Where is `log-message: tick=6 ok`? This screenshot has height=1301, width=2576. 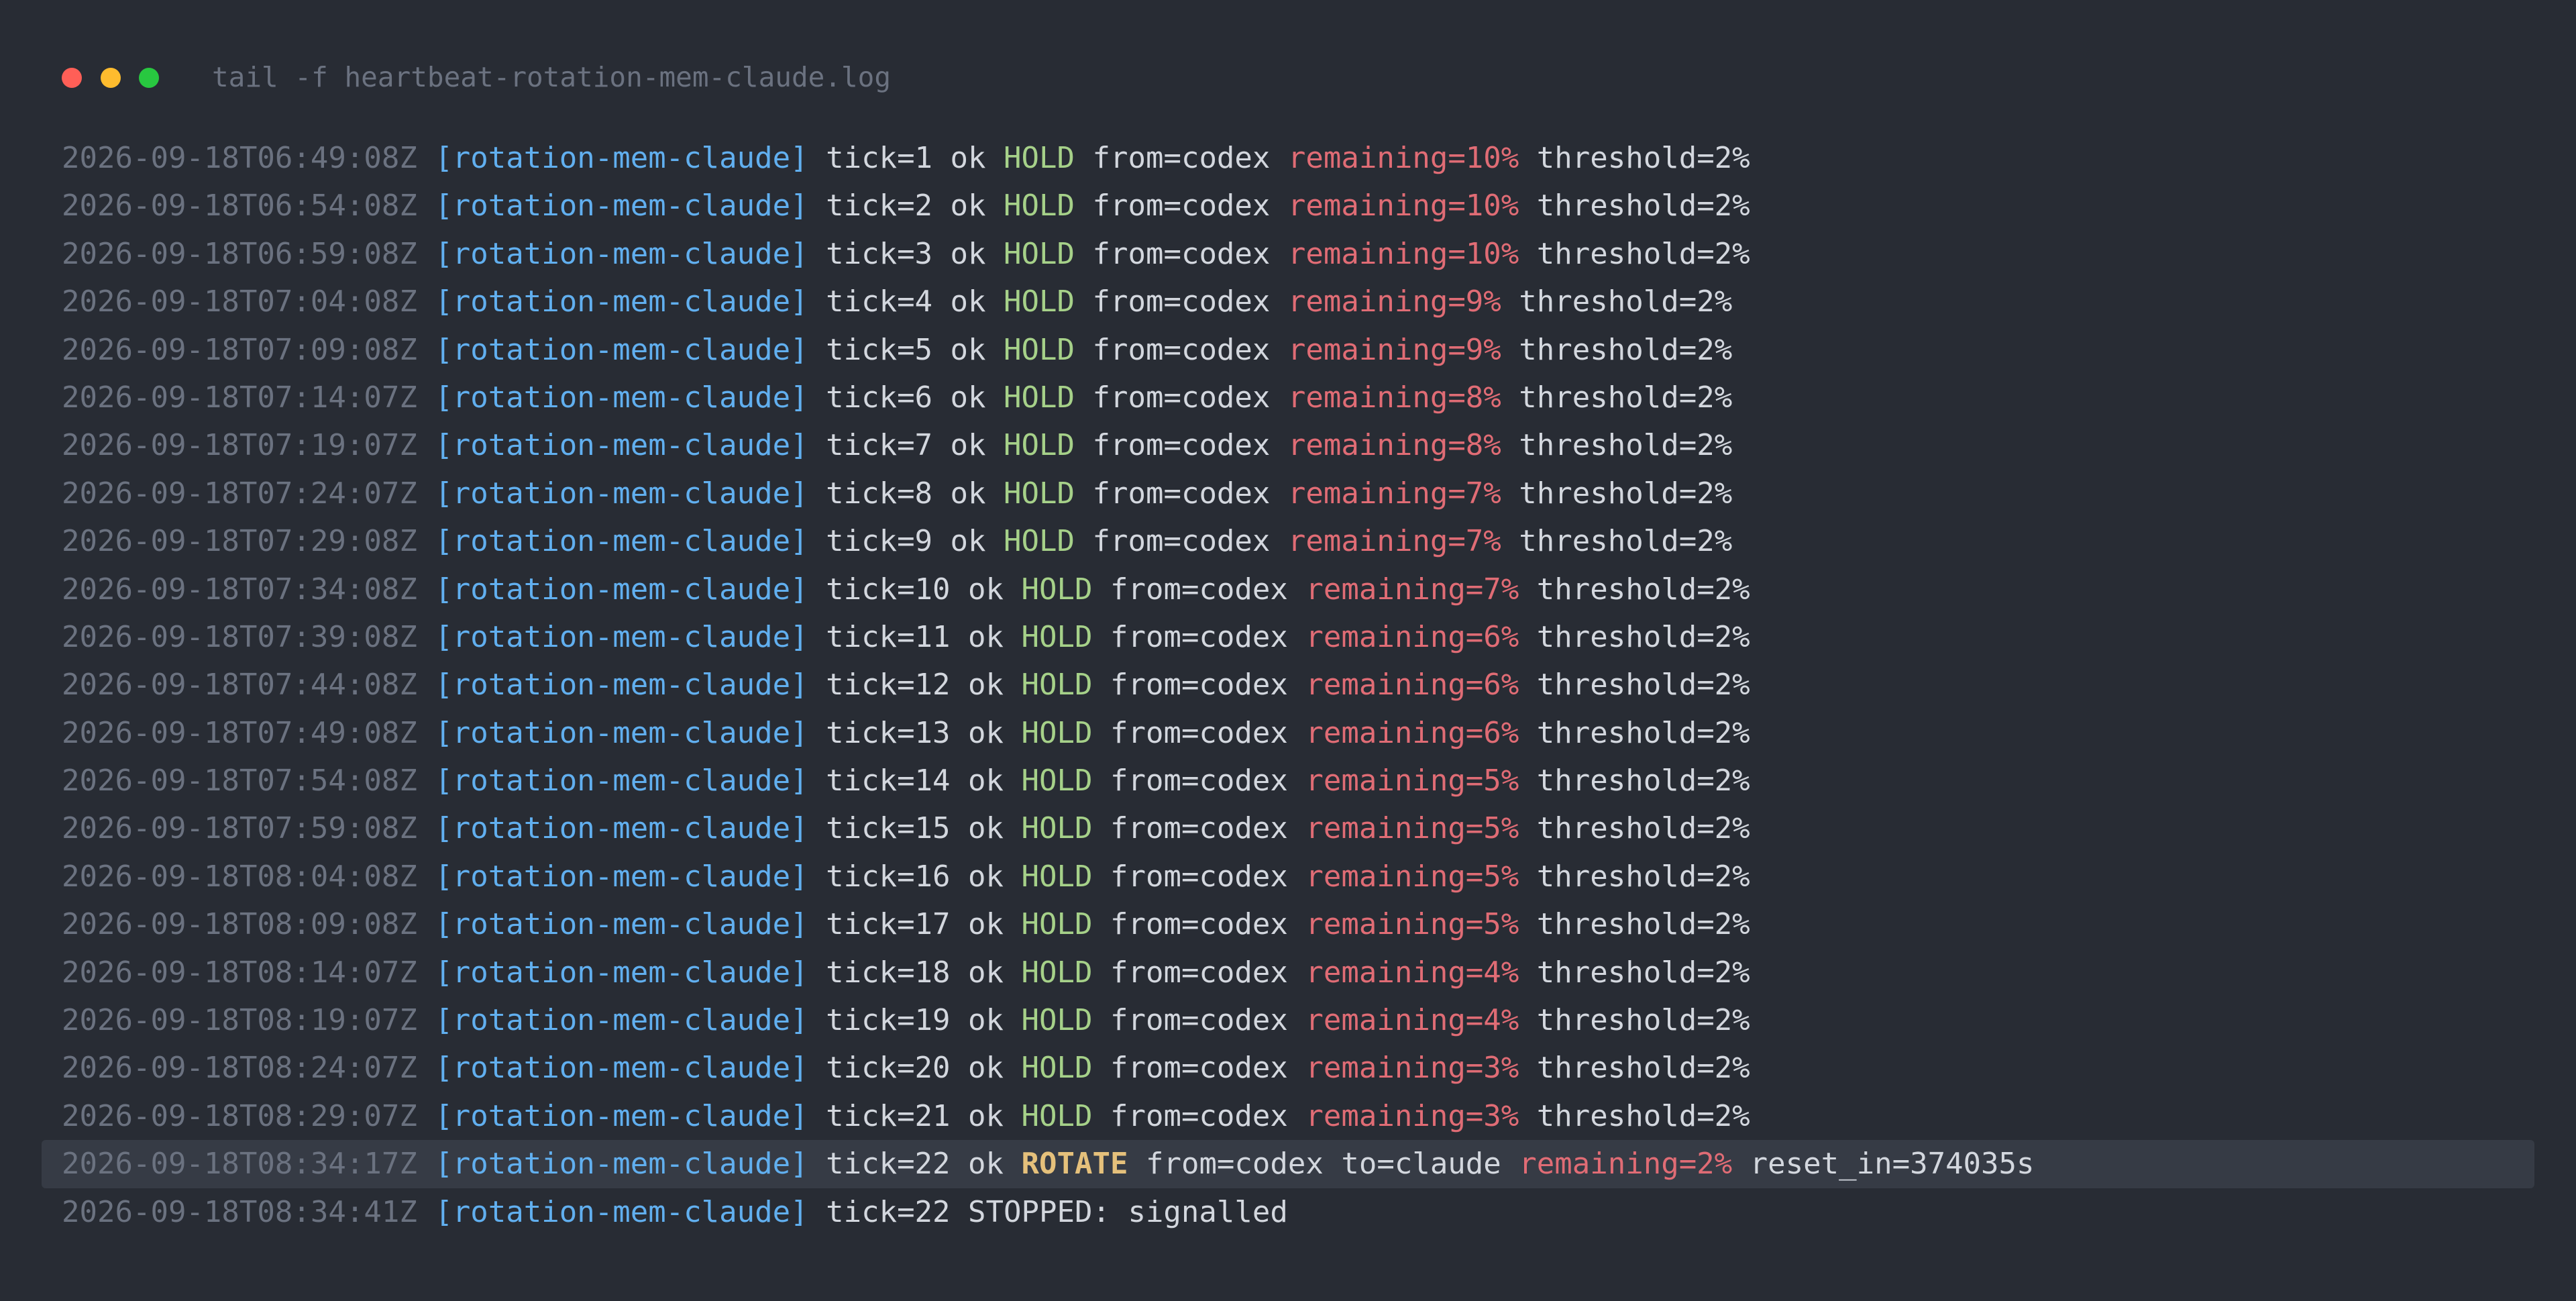
log-message: tick=6 ok is located at coordinates (906, 397).